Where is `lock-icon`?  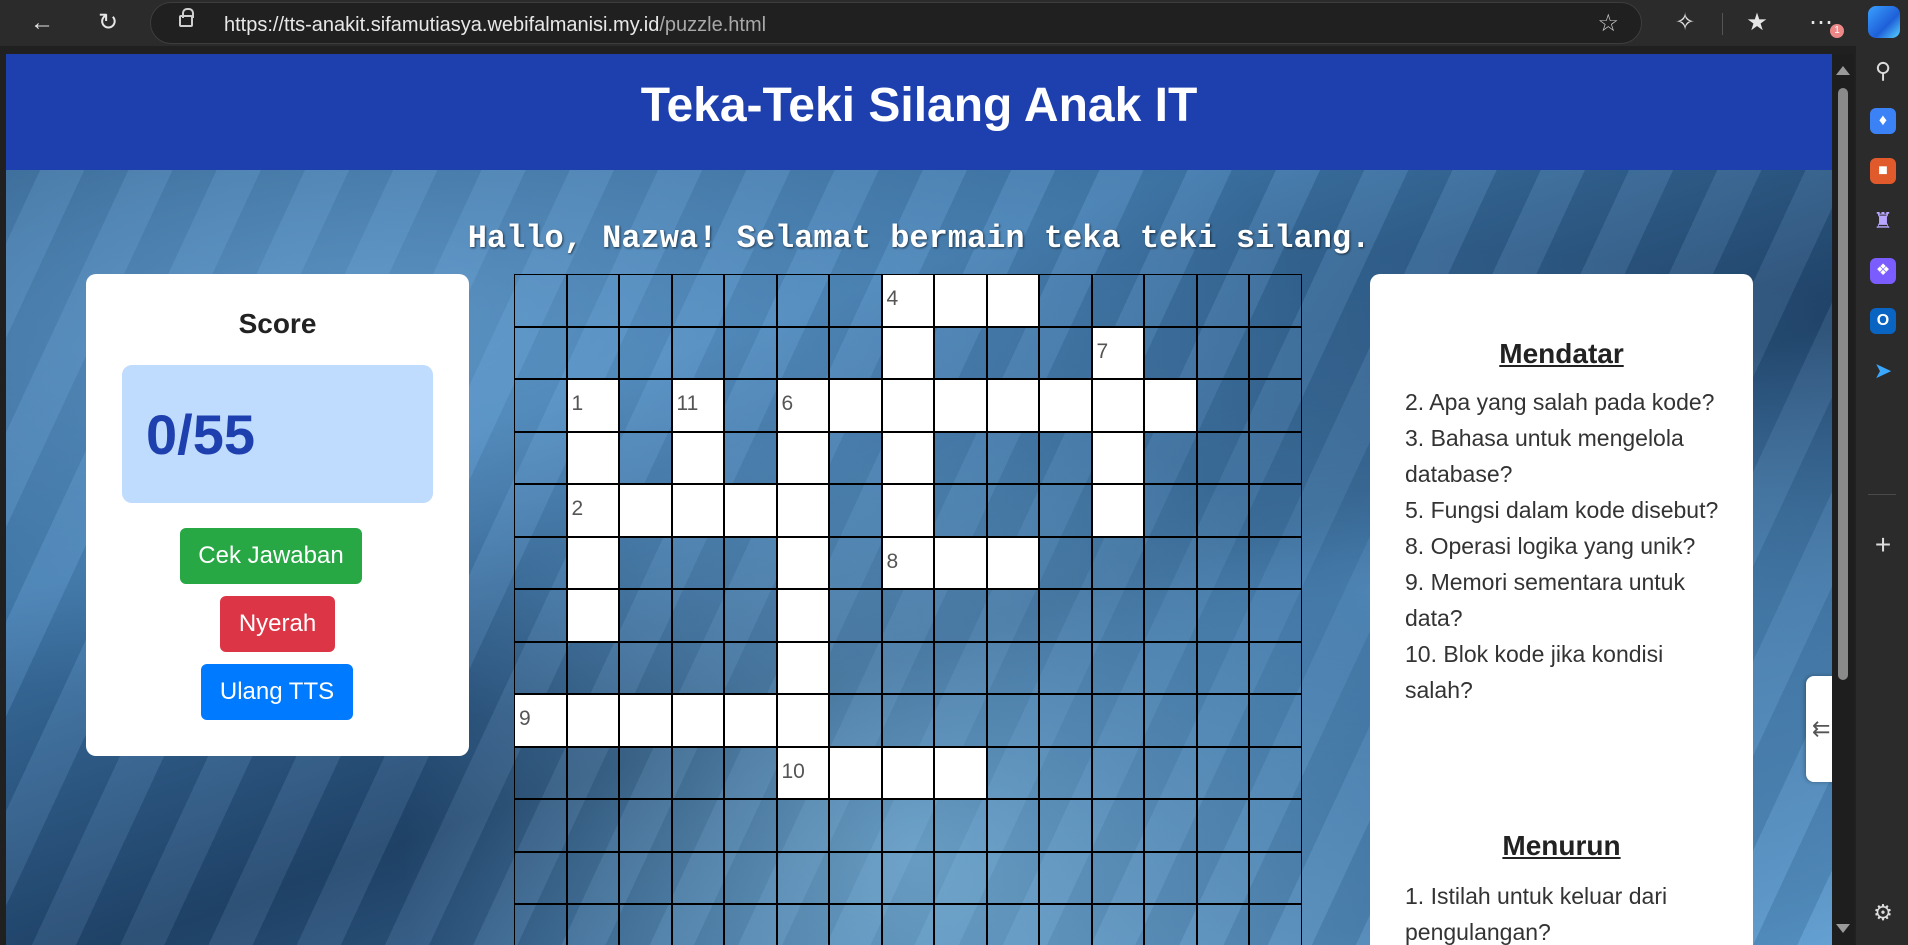 lock-icon is located at coordinates (186, 17).